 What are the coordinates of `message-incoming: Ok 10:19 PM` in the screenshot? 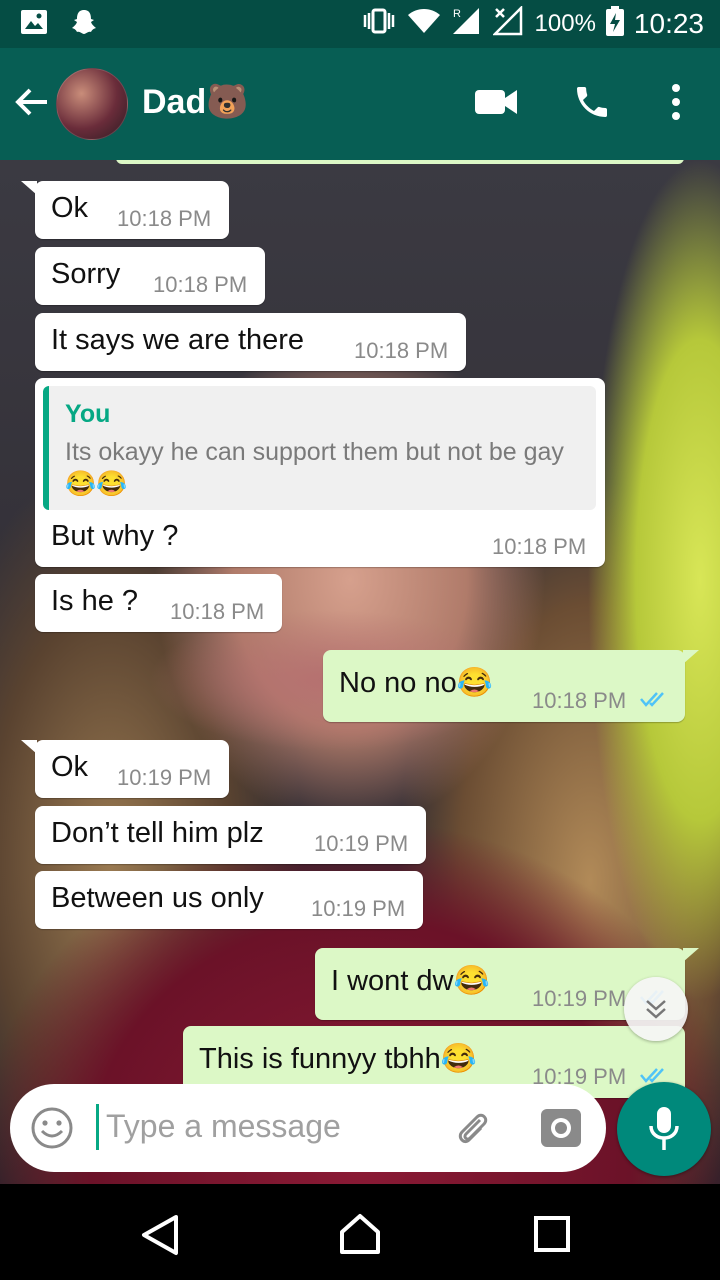 It's located at (125, 769).